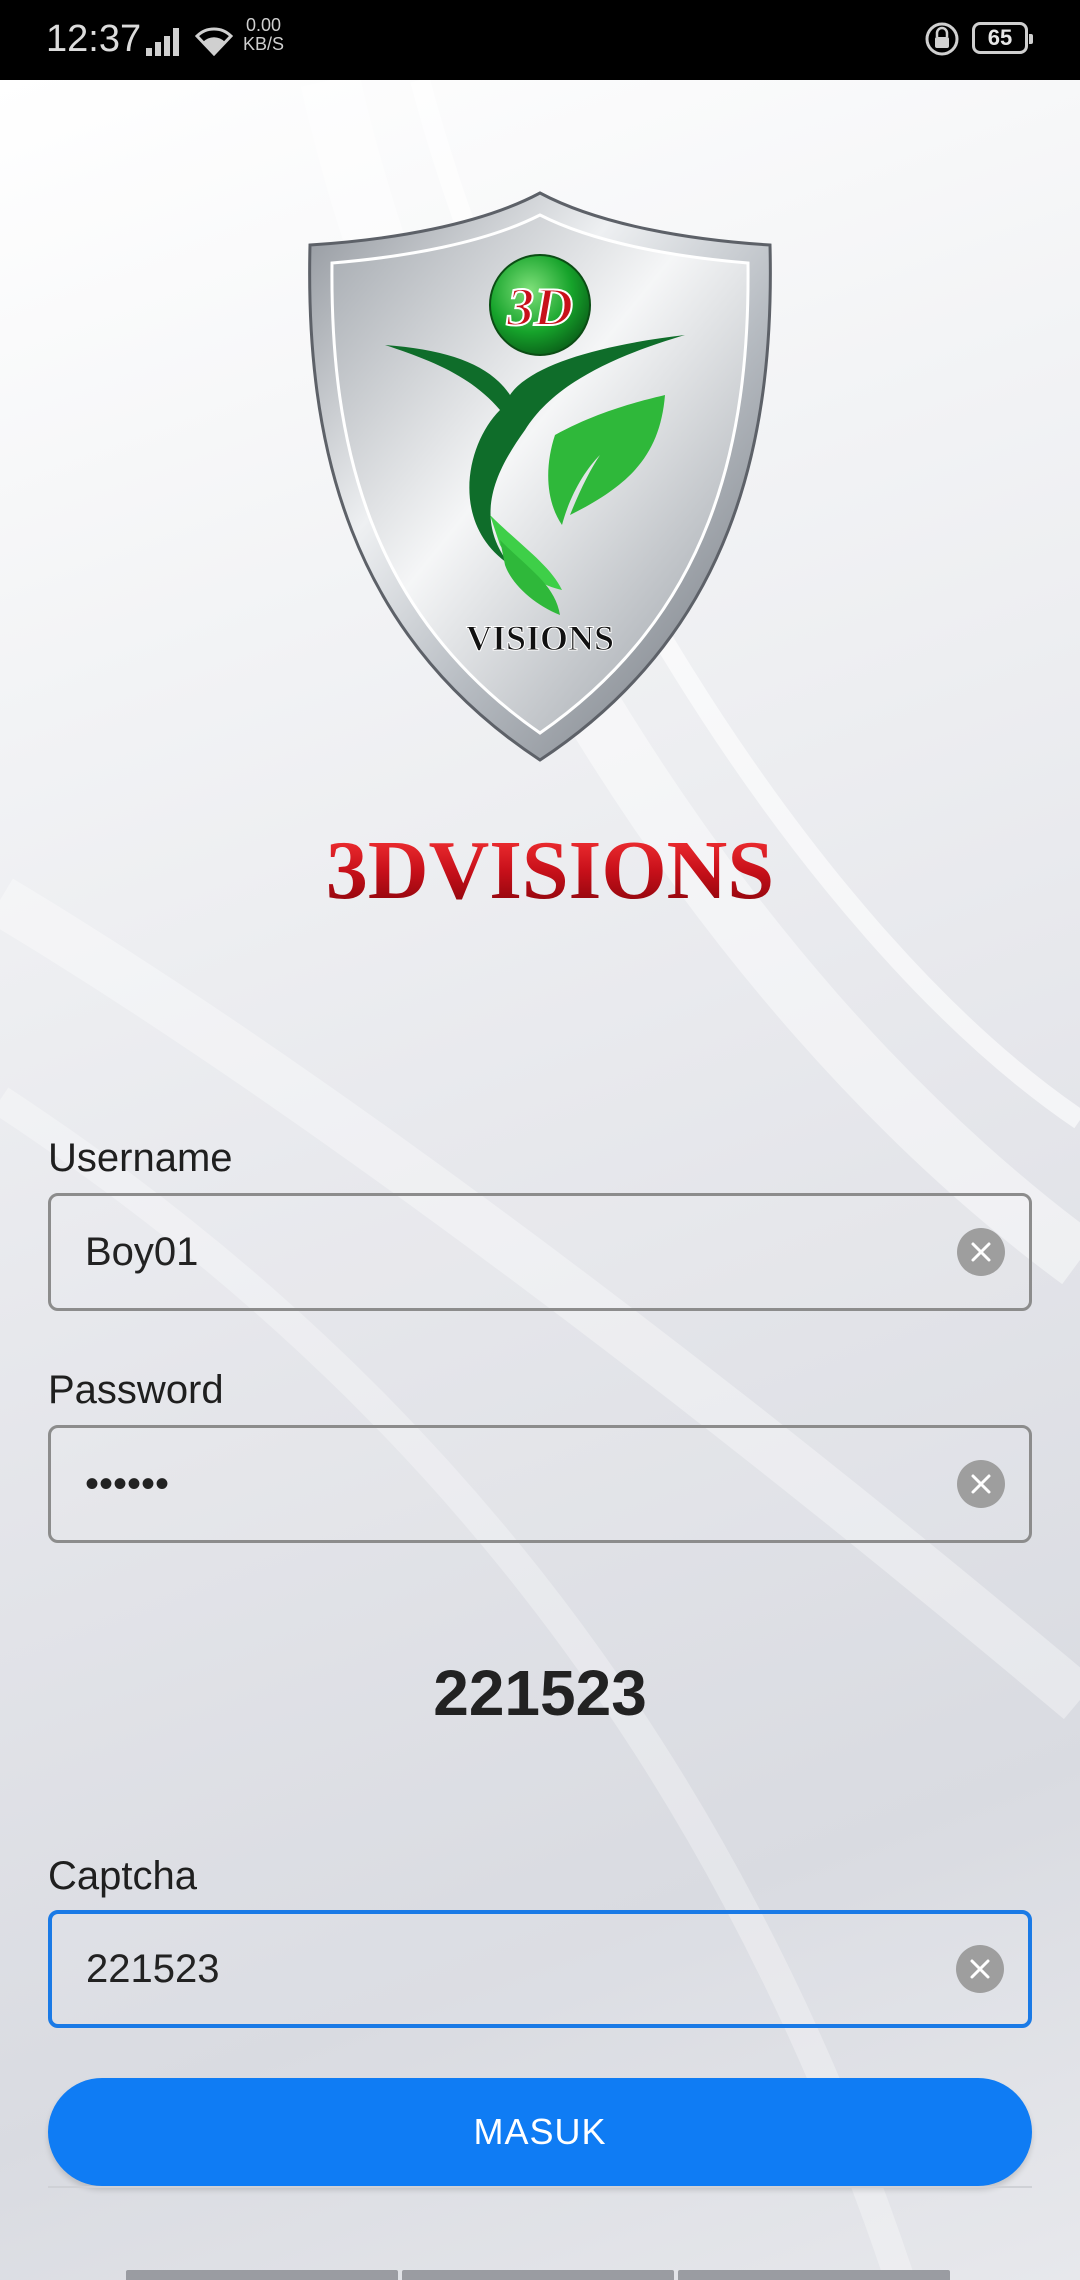 Image resolution: width=1080 pixels, height=2280 pixels. What do you see at coordinates (214, 41) in the screenshot?
I see `wifi-icon` at bounding box center [214, 41].